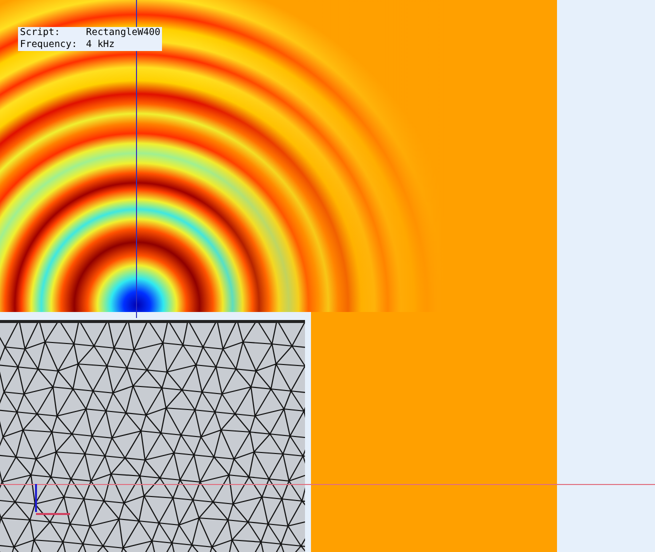 This screenshot has height=552, width=655. I want to click on info-key: Frequency:, so click(53, 45).